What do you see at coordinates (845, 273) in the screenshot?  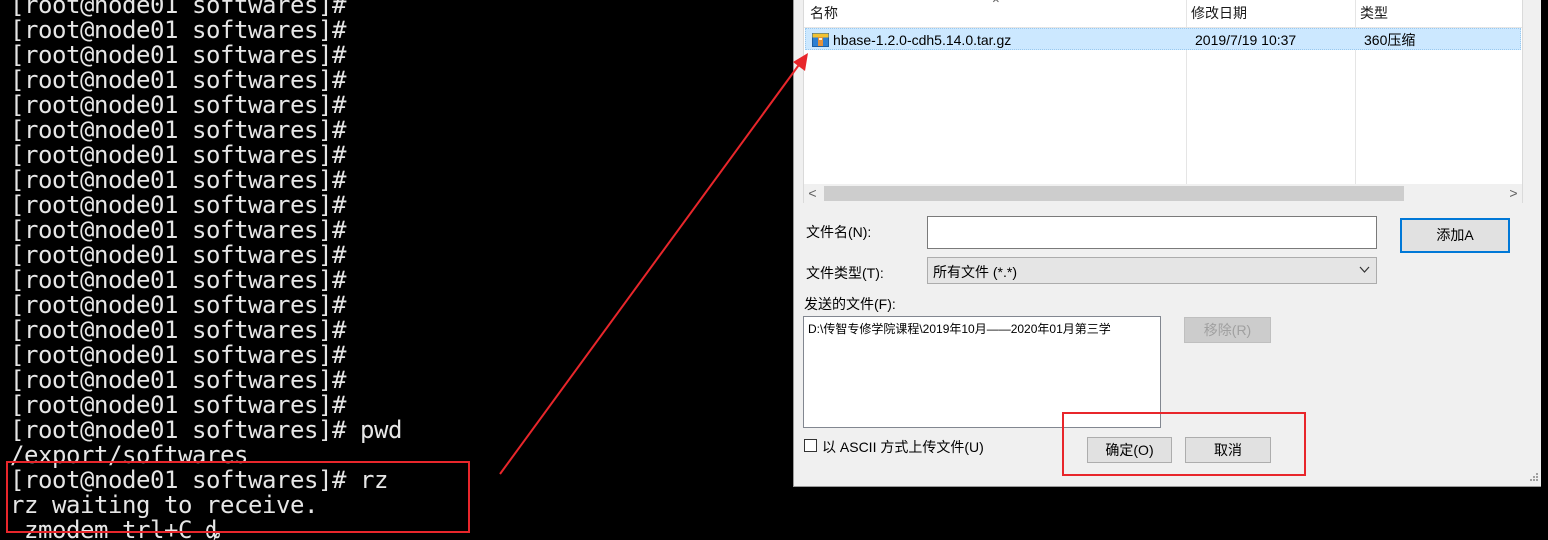 I see `filetype-label: 文件类型(T):` at bounding box center [845, 273].